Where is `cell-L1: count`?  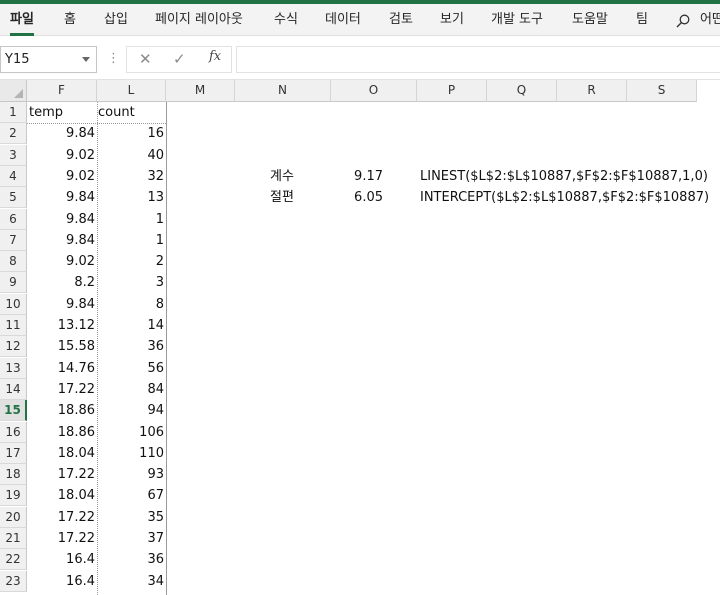
cell-L1: count is located at coordinates (131, 112).